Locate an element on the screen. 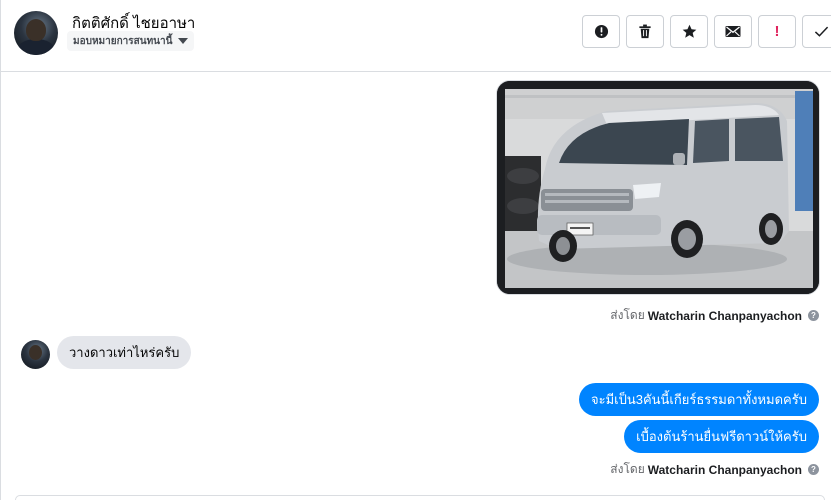 This screenshot has height=500, width=831. mark-done-button is located at coordinates (816, 31).